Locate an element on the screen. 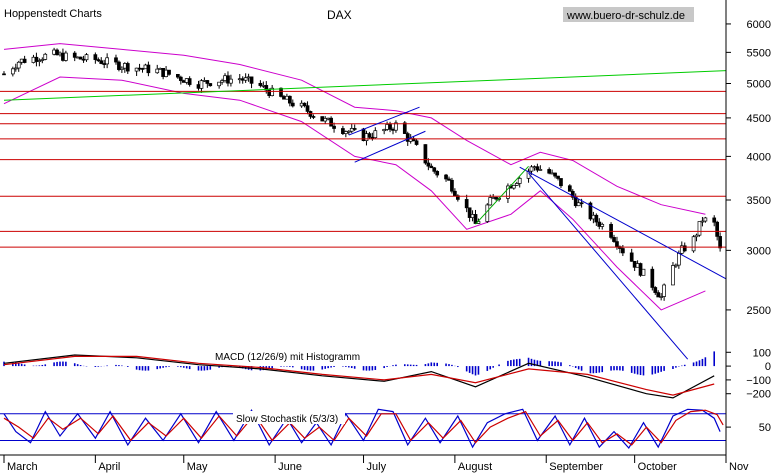 Image resolution: width=776 pixels, height=474 pixels. stochastic-title: Slow Stochastik (5/3/3) is located at coordinates (287, 419).